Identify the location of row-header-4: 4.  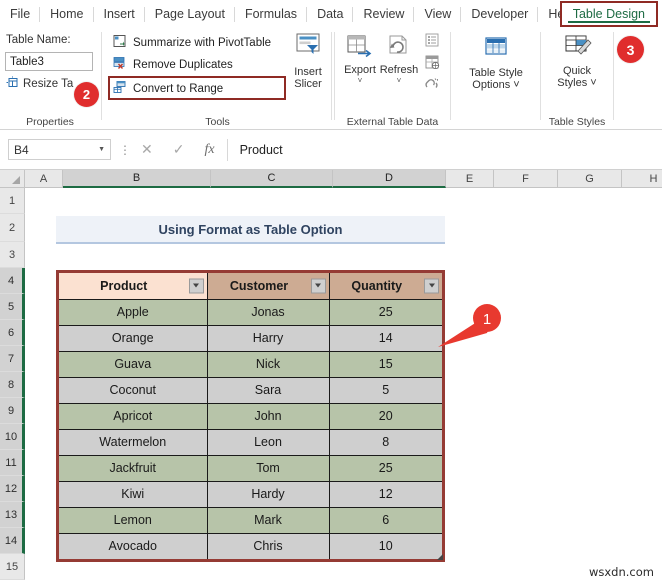
(12, 281).